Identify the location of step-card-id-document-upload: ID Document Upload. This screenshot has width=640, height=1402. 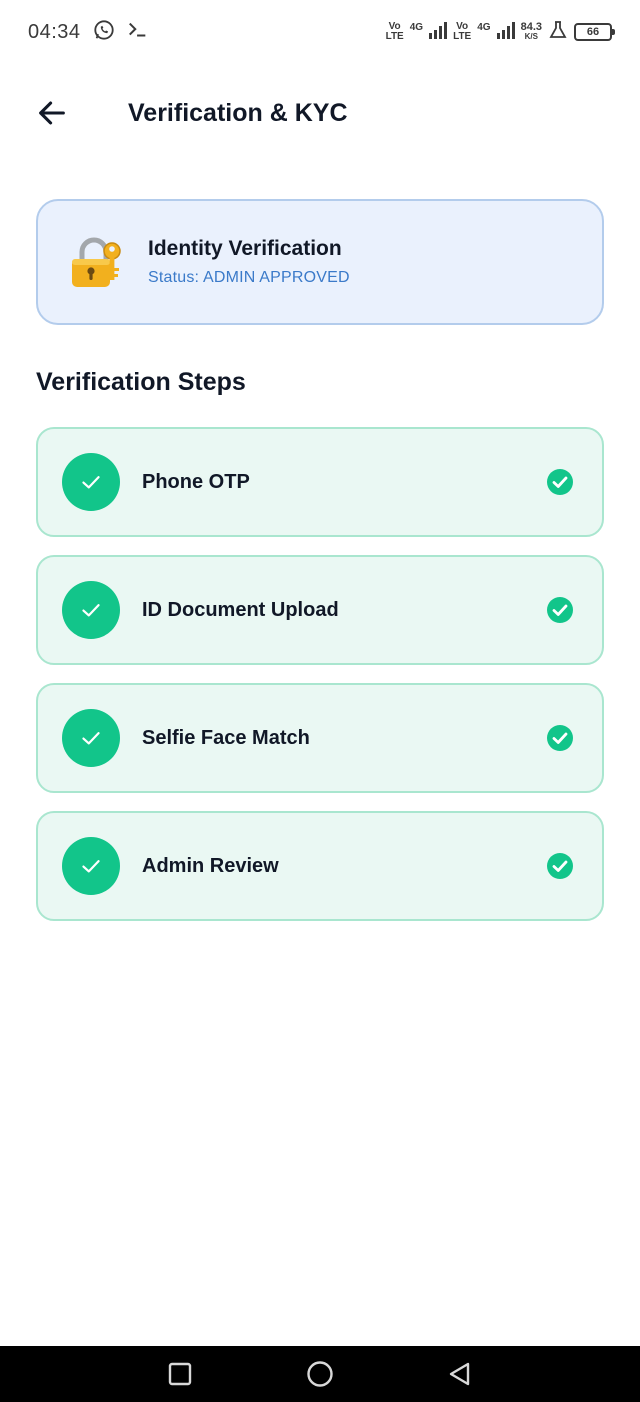
(320, 610).